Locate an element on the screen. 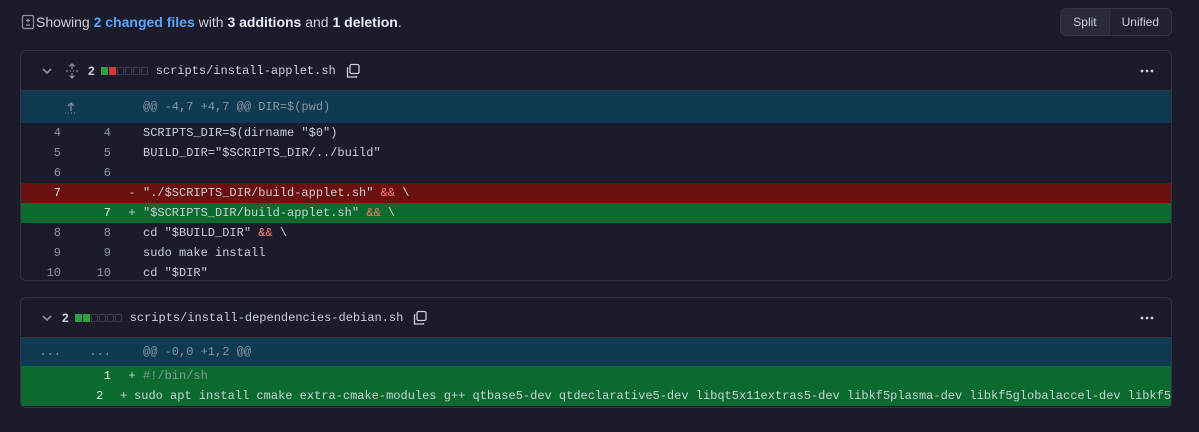 Image resolution: width=1199 pixels, height=432 pixels. code-text: sudo make install is located at coordinates (204, 253).